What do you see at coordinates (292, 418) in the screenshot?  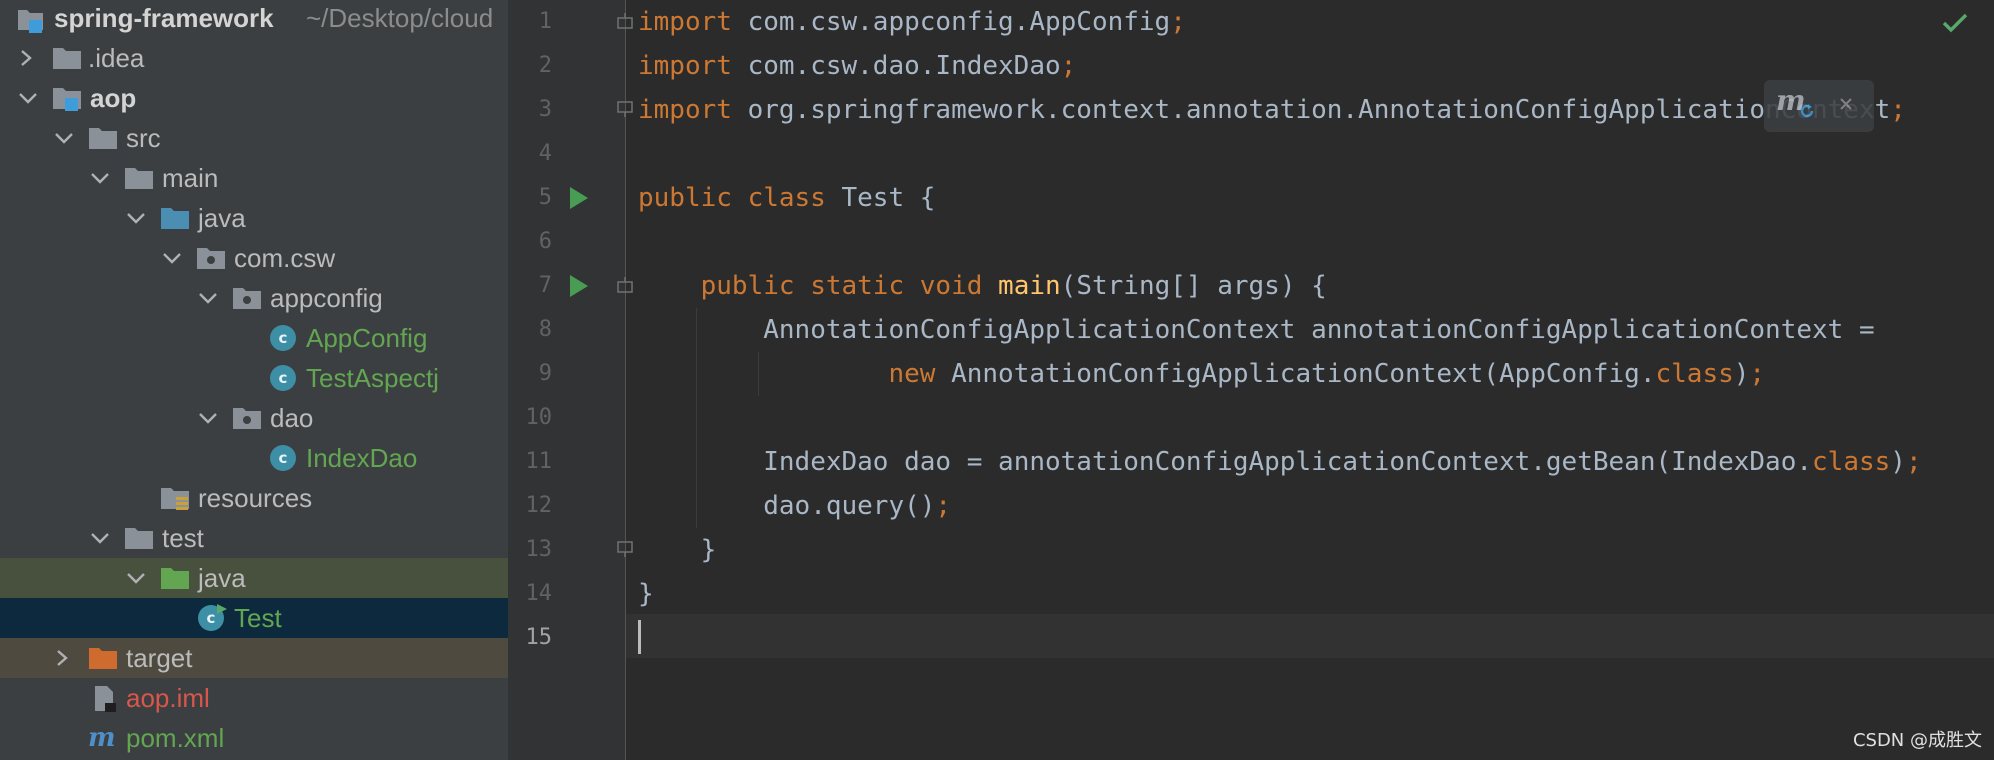 I see `tree-item-label: dao` at bounding box center [292, 418].